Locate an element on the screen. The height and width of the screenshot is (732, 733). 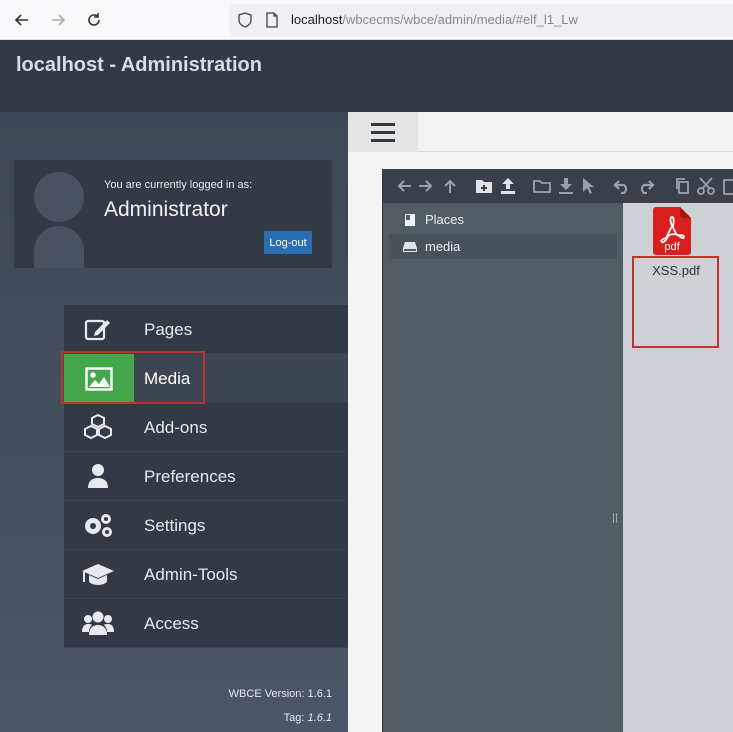
menu-item-access: Access is located at coordinates (206, 623).